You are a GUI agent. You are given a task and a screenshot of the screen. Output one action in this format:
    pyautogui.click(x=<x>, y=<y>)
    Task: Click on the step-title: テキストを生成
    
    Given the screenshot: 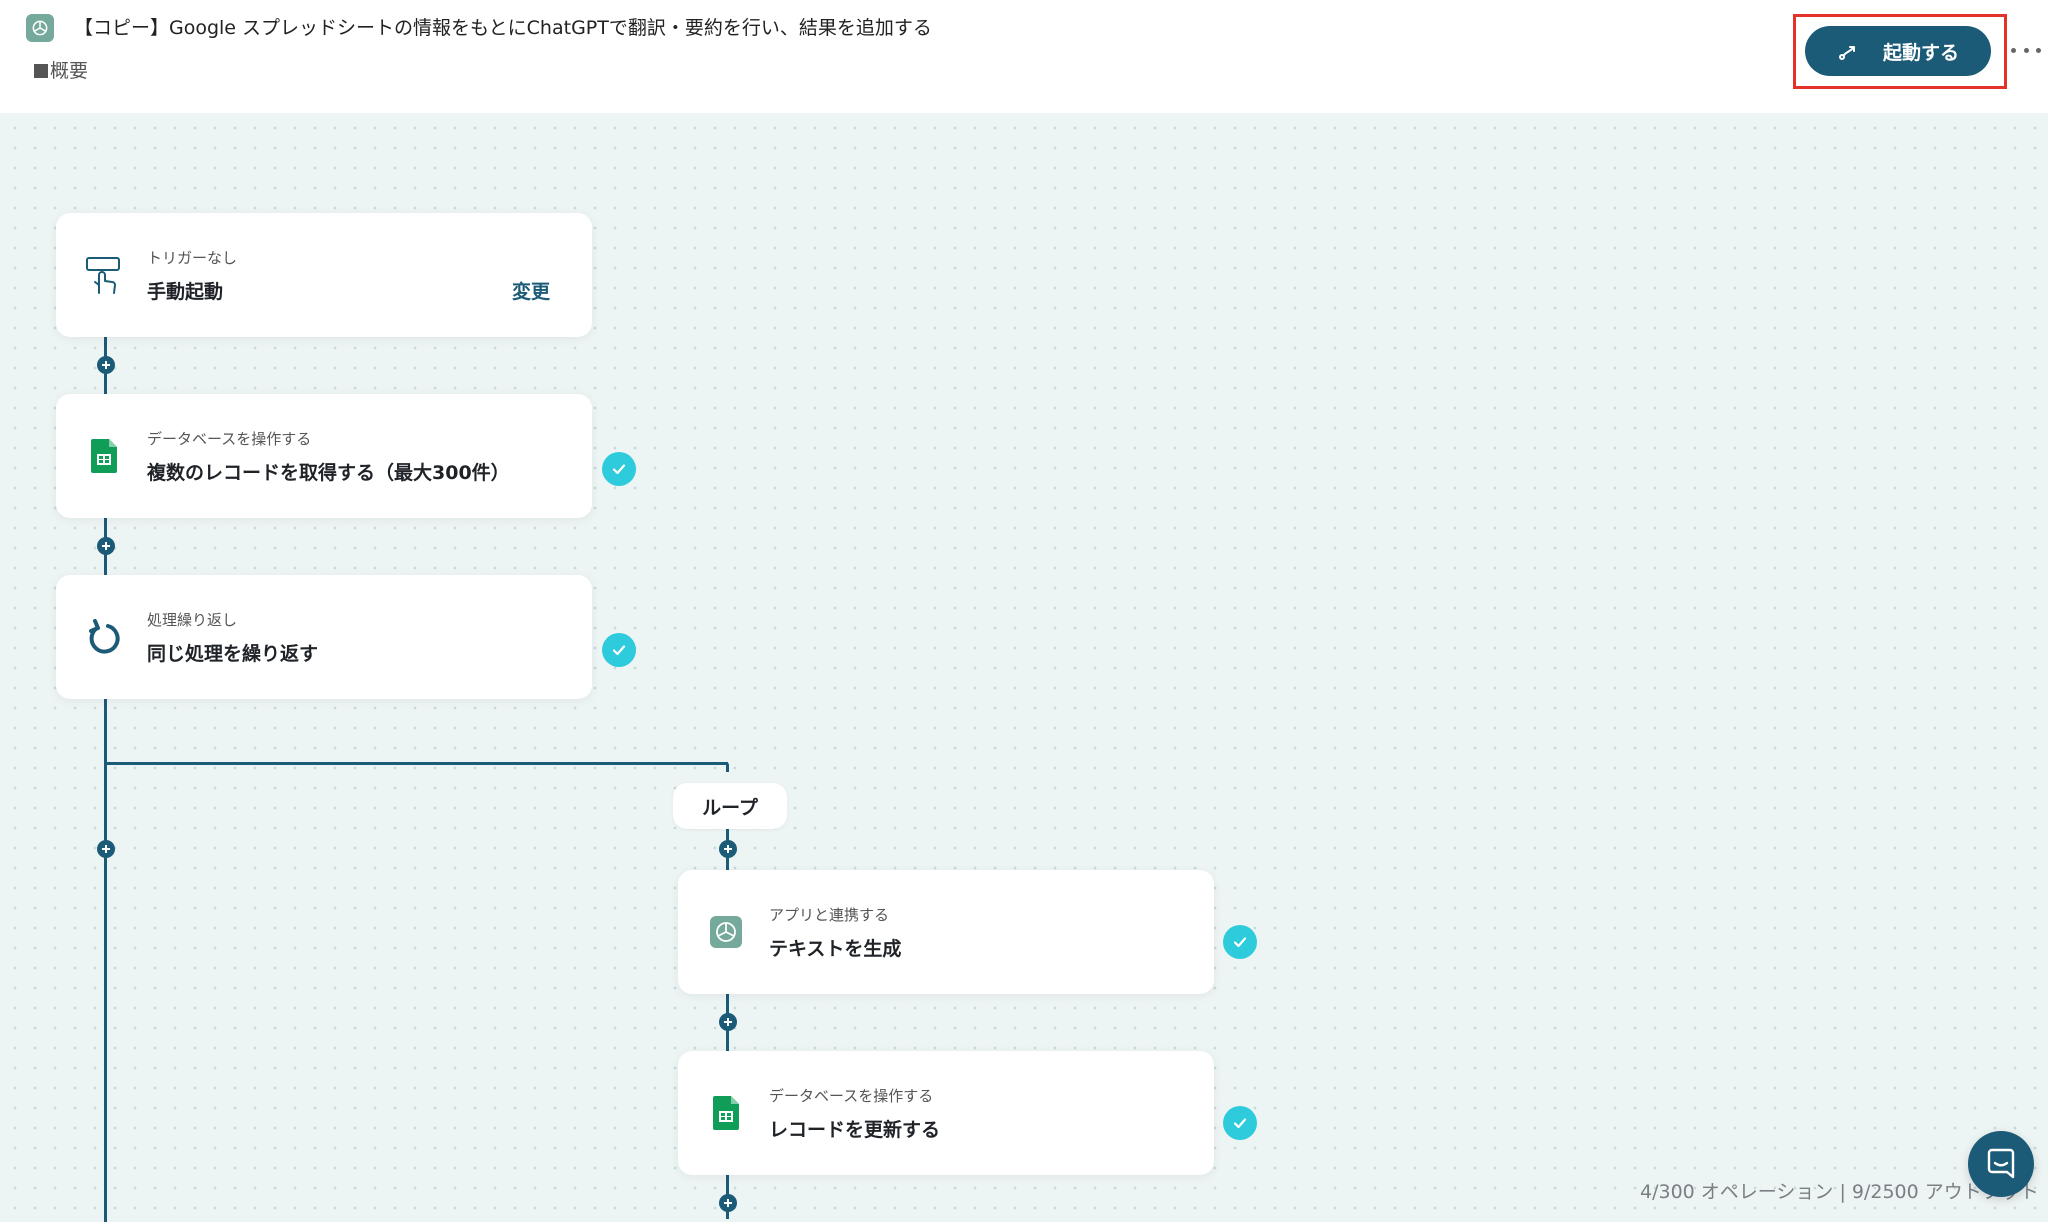 What is the action you would take?
    pyautogui.click(x=835, y=949)
    